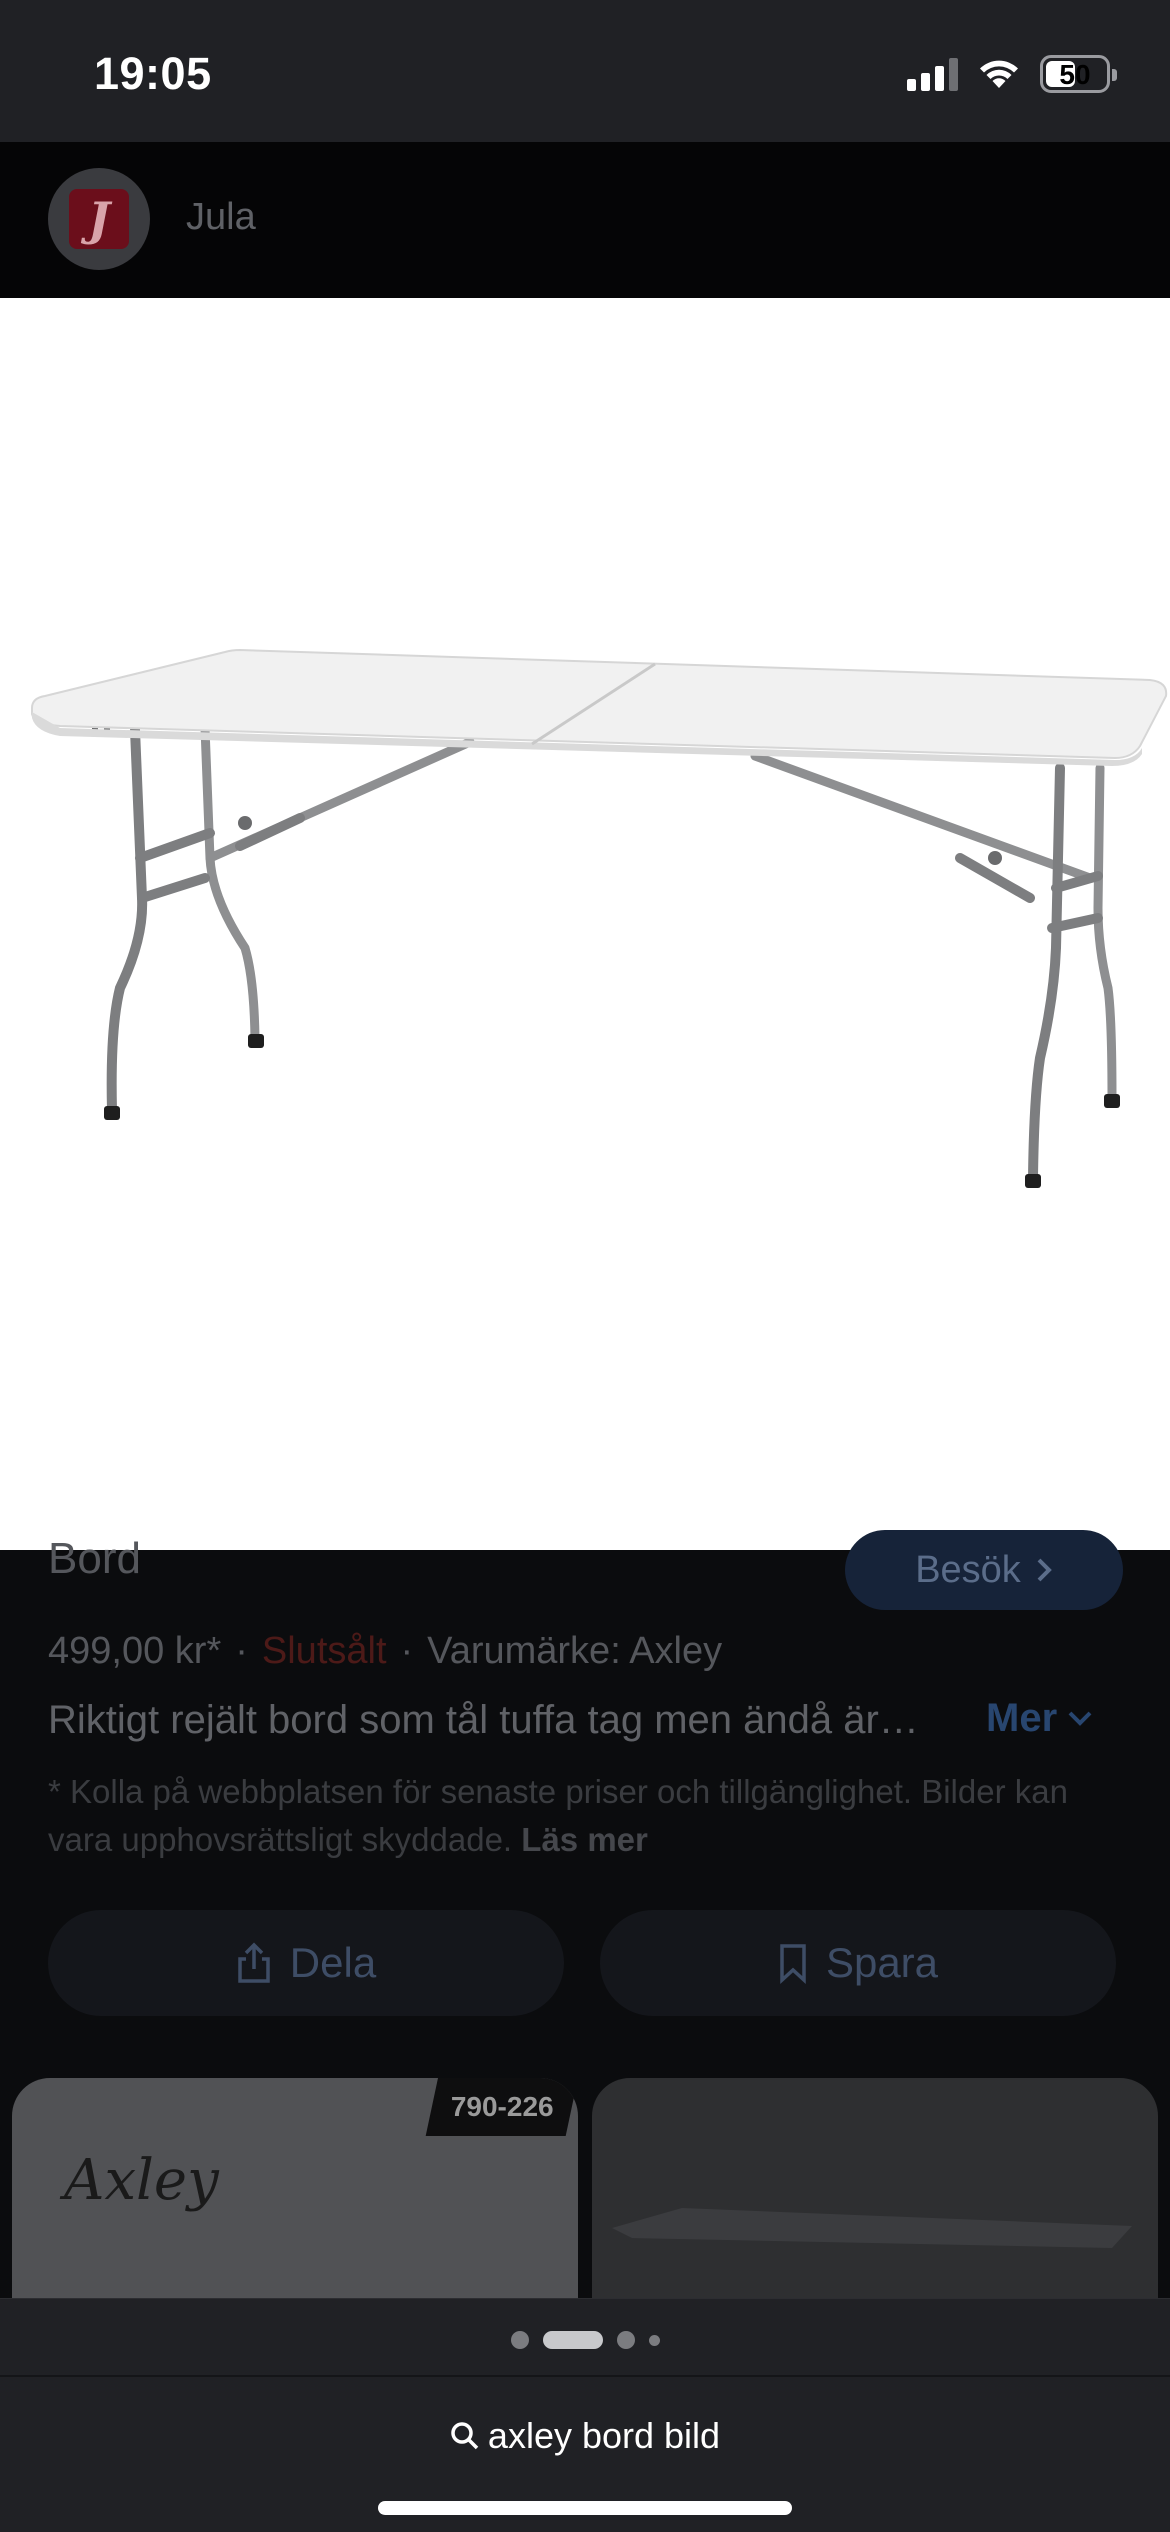  Describe the element at coordinates (585, 2376) in the screenshot. I see `divider` at that location.